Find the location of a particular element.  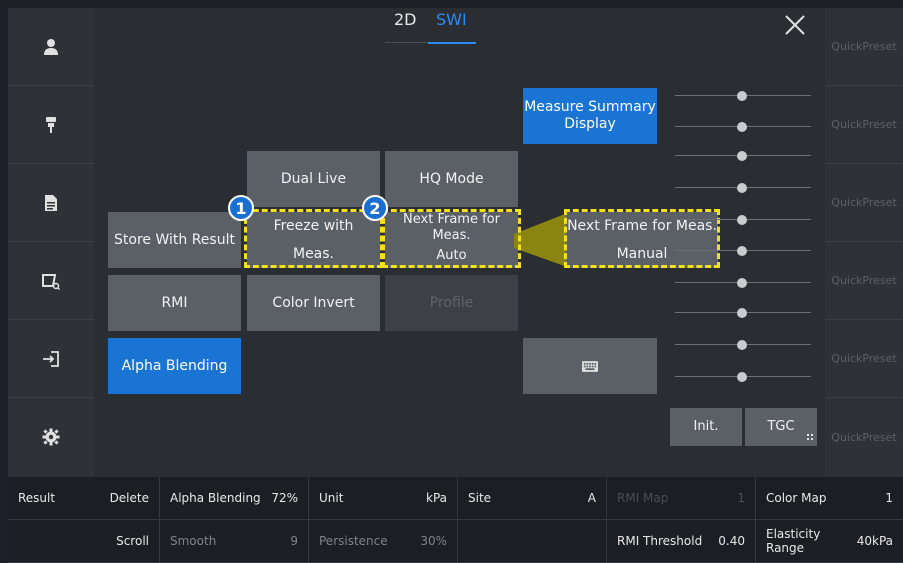

param-value: 0.40 is located at coordinates (731, 541).